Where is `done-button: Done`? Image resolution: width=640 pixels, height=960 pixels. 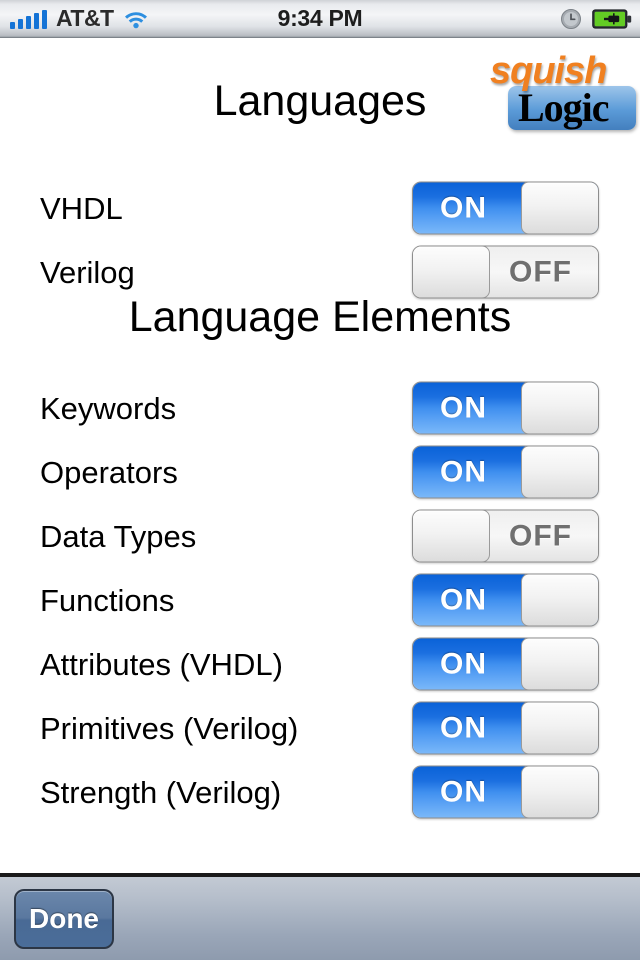
done-button: Done is located at coordinates (64, 918).